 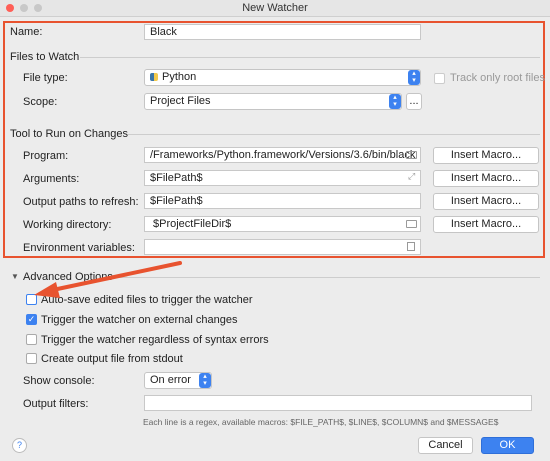 I want to click on track-root-label: Track only root files, so click(x=497, y=78).